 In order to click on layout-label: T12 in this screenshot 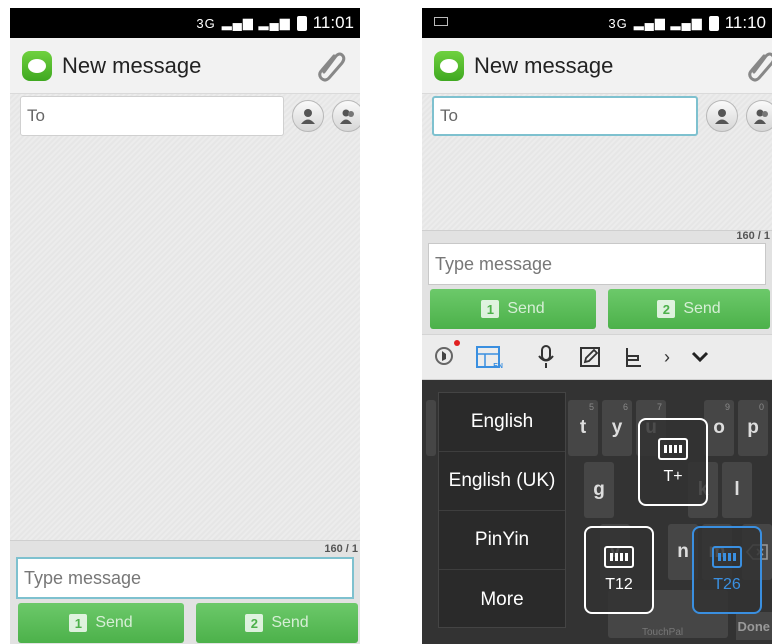, I will do `click(619, 584)`.